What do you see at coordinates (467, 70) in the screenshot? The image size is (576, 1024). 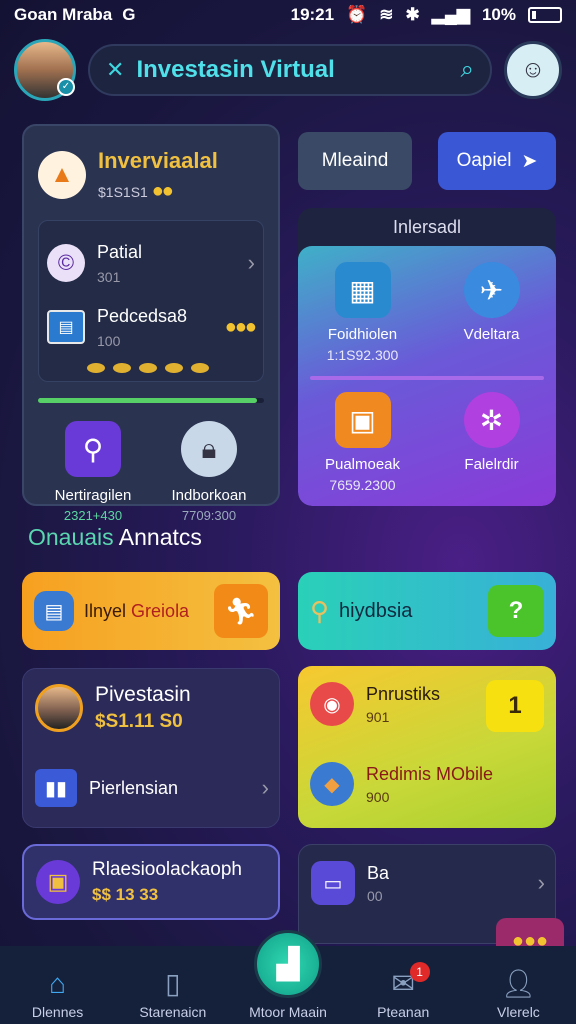 I see `search-icon: ⌕` at bounding box center [467, 70].